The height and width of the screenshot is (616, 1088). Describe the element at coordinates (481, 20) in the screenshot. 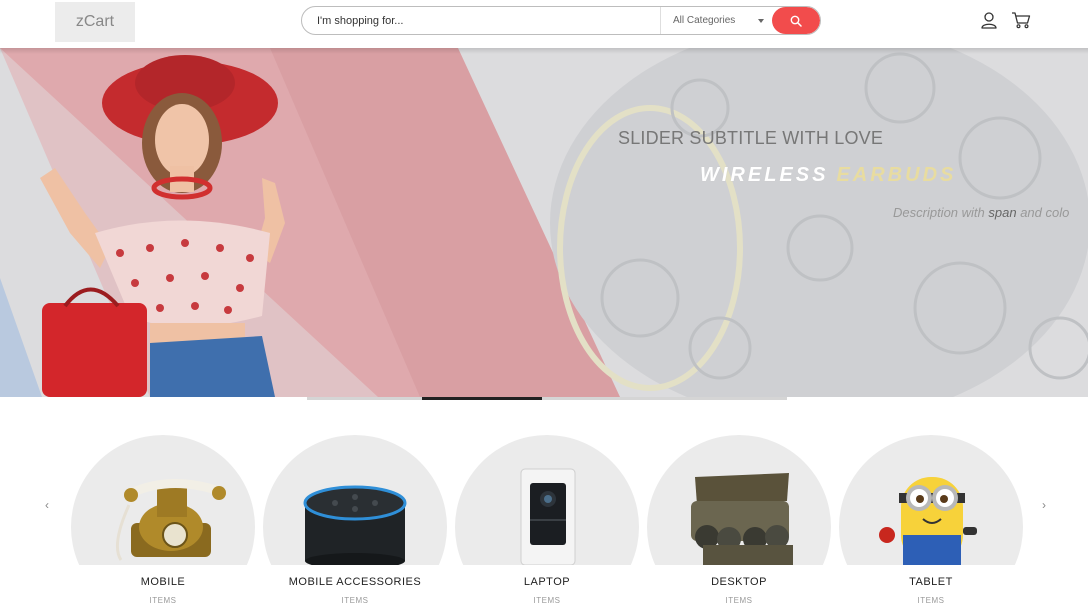

I see `search-input` at that location.